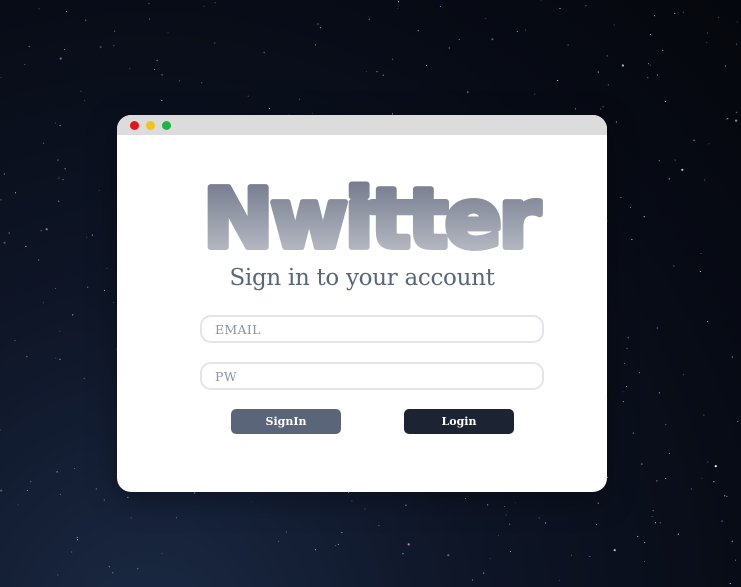  Describe the element at coordinates (459, 421) in the screenshot. I see `login-button: Login` at that location.